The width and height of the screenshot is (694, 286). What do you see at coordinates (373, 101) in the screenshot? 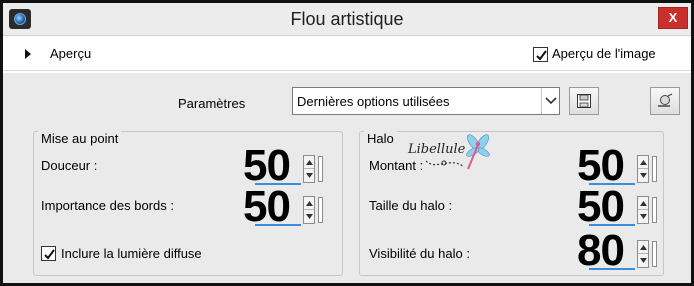
I see `preset-value: Dernières options utilisées` at bounding box center [373, 101].